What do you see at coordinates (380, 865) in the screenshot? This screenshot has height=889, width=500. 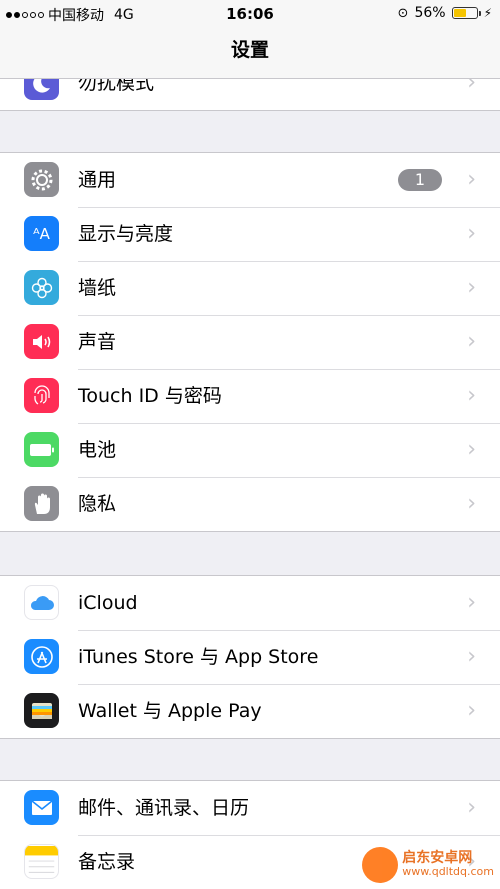 I see `watermark-logo-icon` at bounding box center [380, 865].